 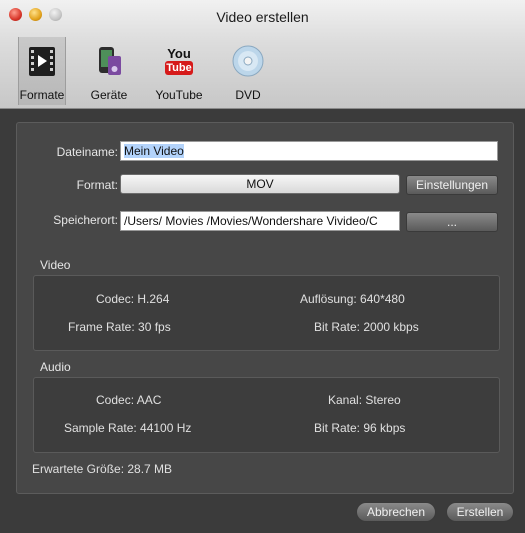 I want to click on device-icon, so click(x=110, y=61).